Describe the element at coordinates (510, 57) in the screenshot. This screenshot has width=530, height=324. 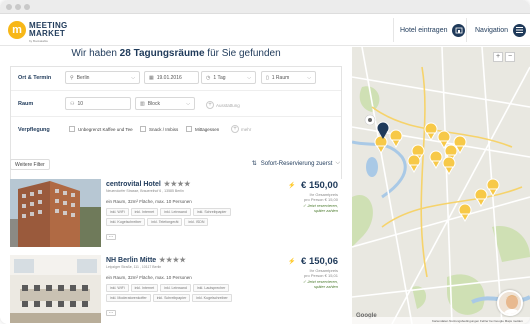
I see `zoom-out-button: −` at that location.